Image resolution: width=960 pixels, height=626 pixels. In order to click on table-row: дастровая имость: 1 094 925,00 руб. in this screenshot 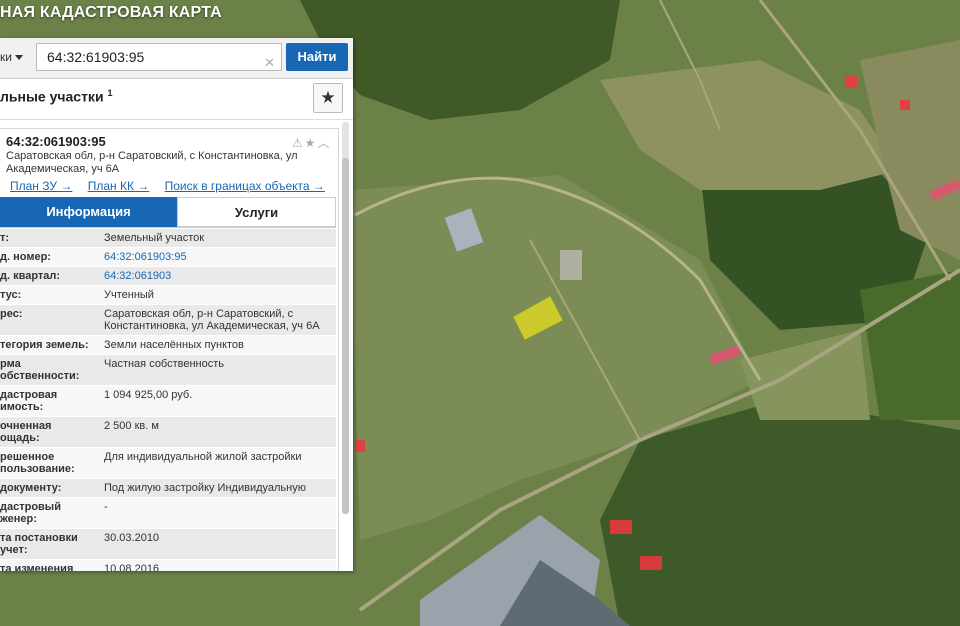, I will do `click(168, 401)`.